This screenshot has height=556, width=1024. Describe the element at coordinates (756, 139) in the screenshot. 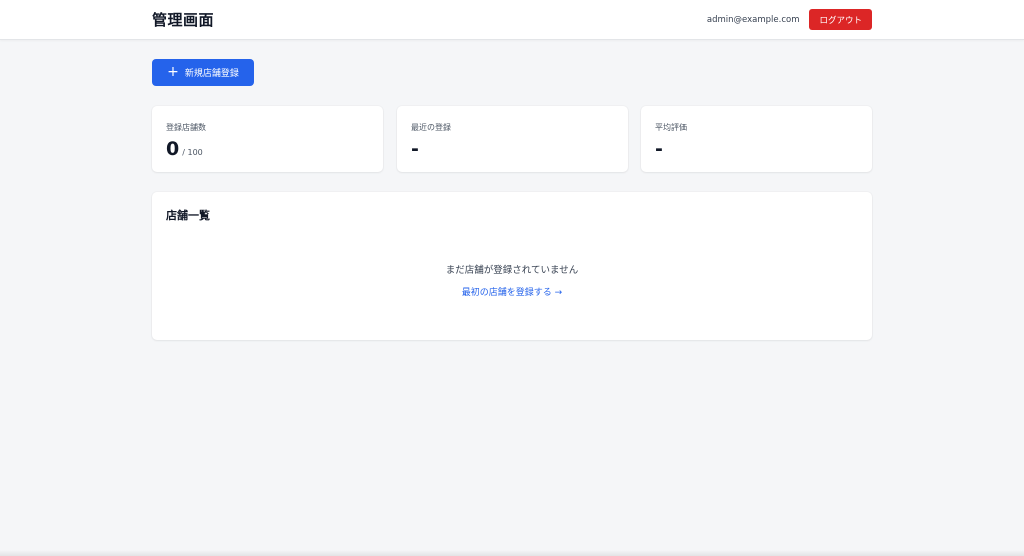

I see `stat-card-rating: 平均評価 -` at that location.